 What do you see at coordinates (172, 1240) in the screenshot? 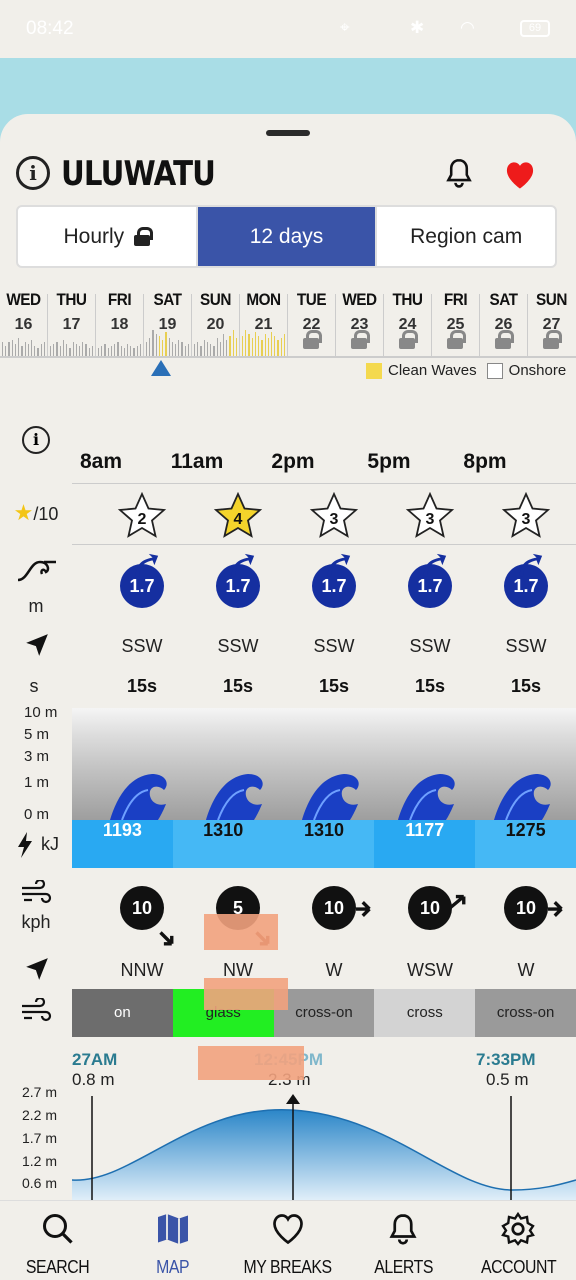
I see `nav-map: MAP` at bounding box center [172, 1240].